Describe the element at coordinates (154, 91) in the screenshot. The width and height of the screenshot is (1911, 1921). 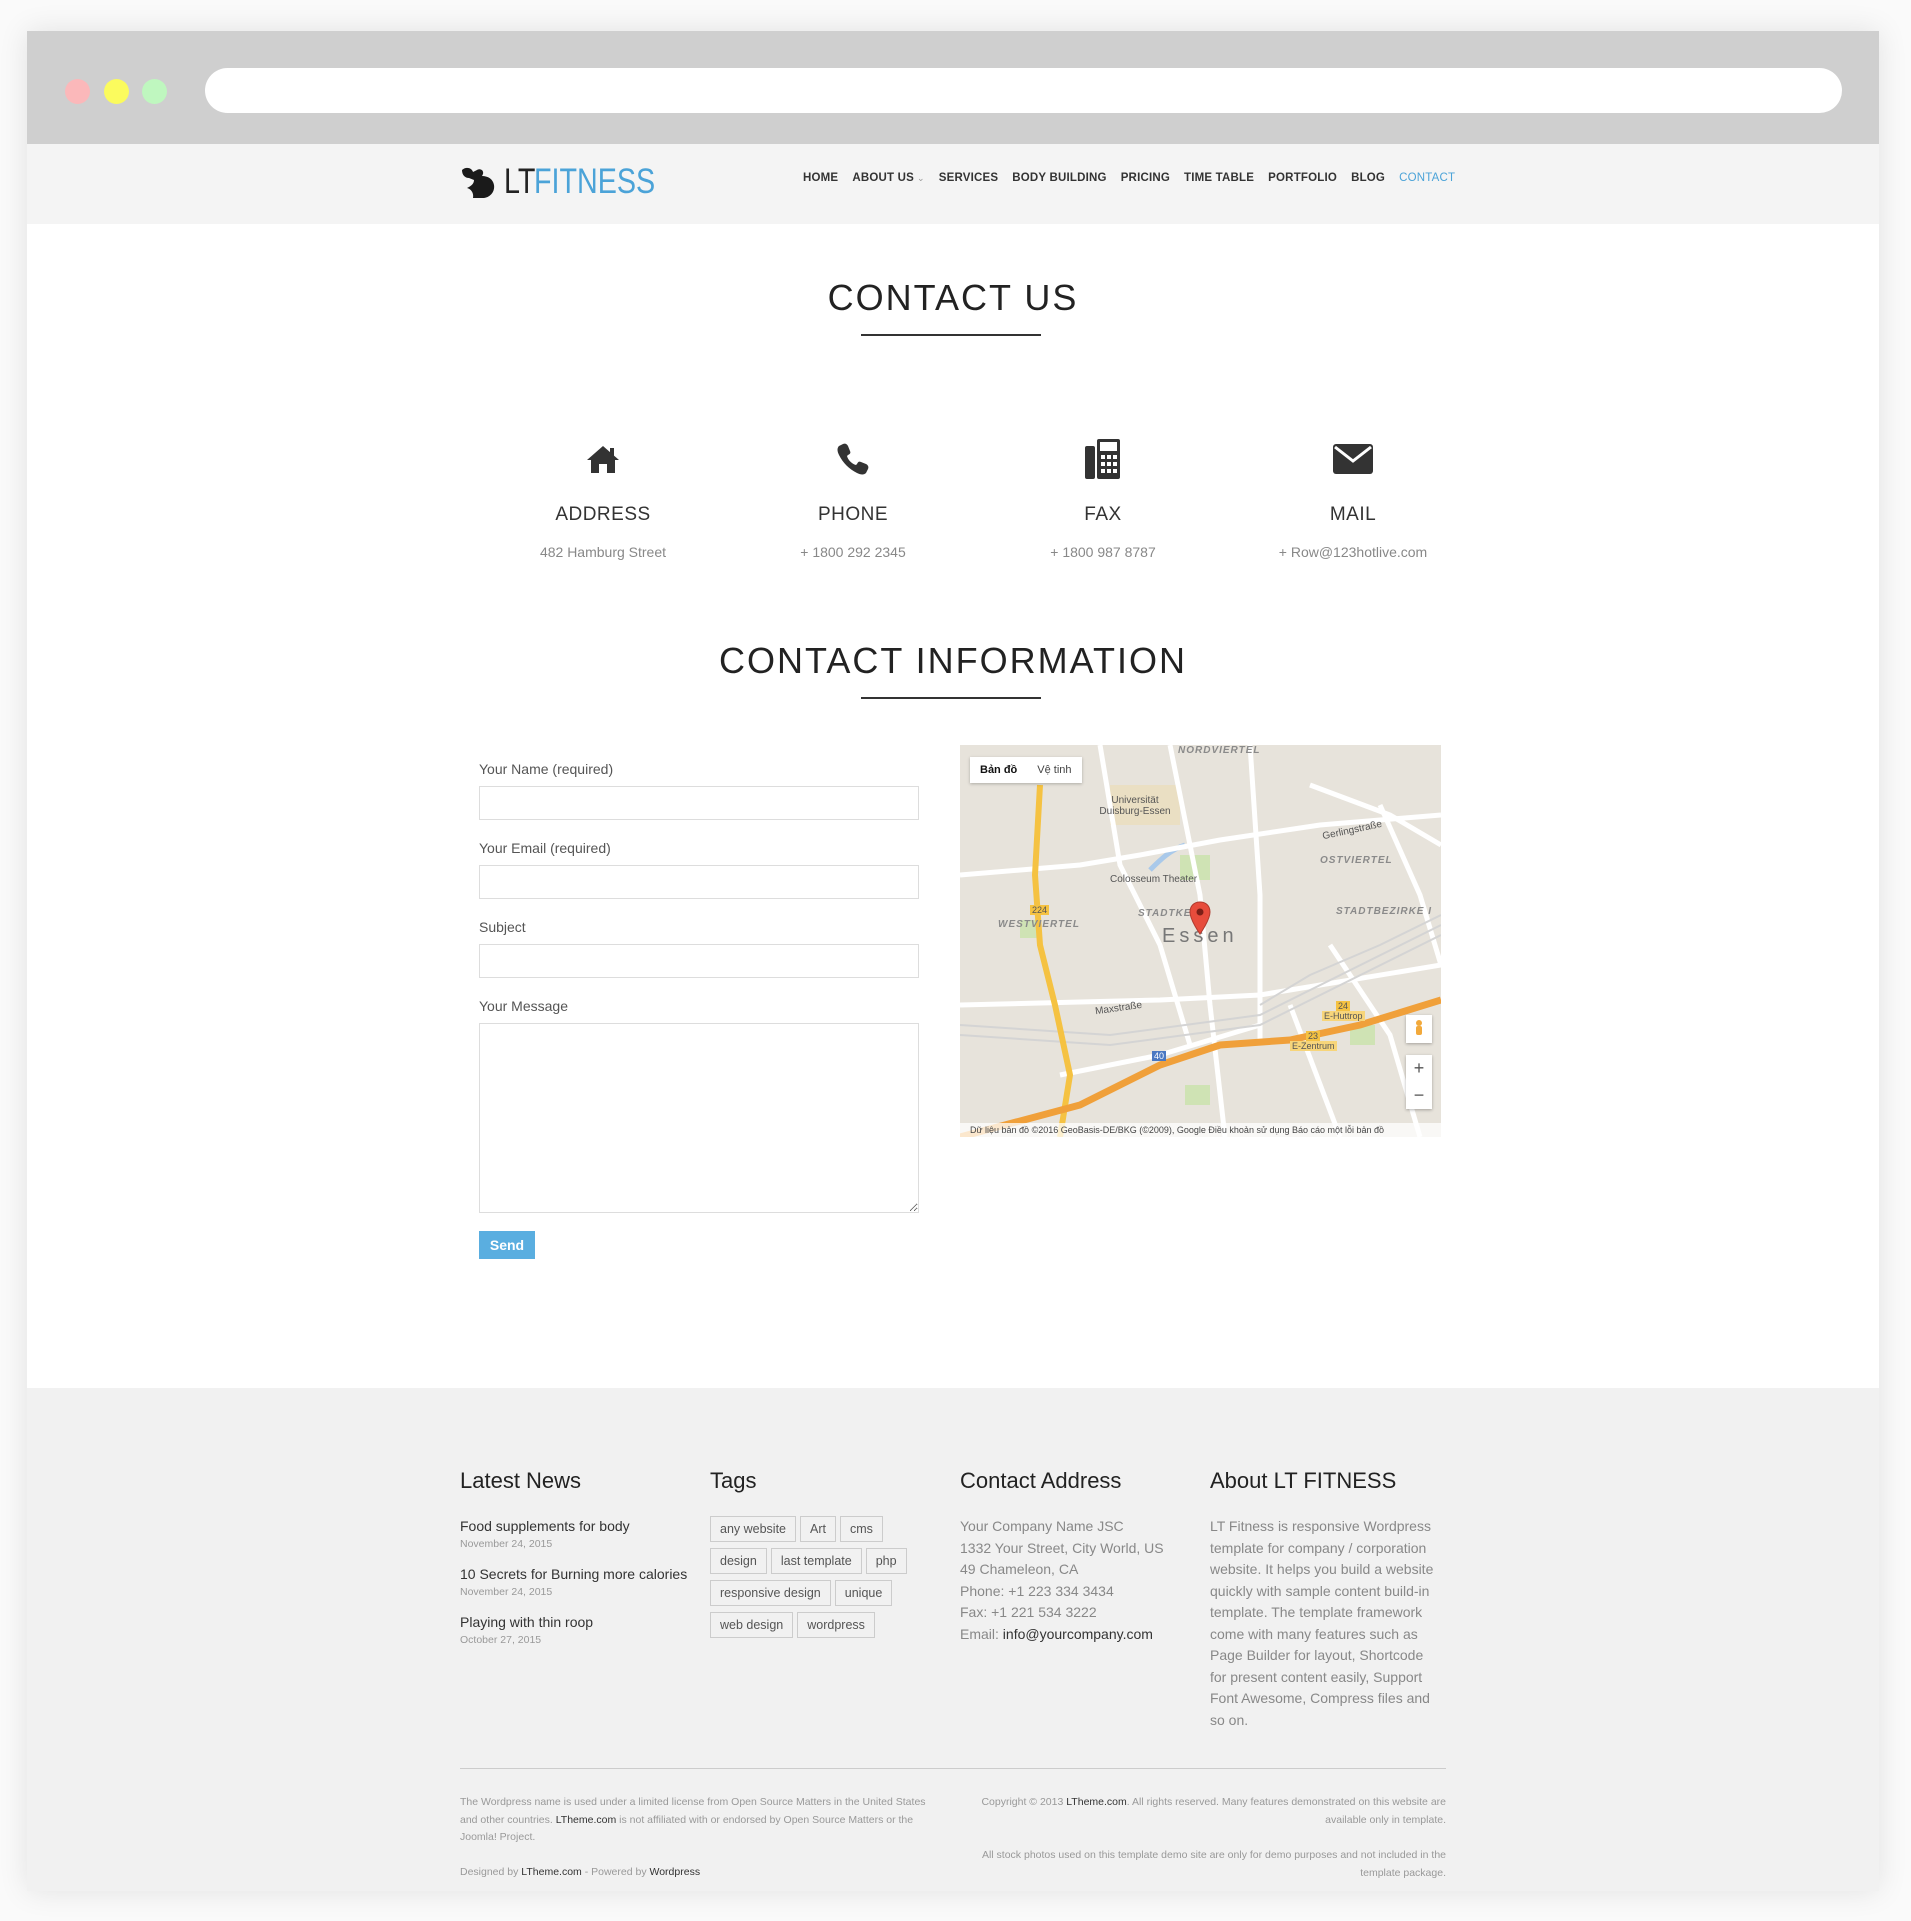
I see `maximize-window-button` at that location.